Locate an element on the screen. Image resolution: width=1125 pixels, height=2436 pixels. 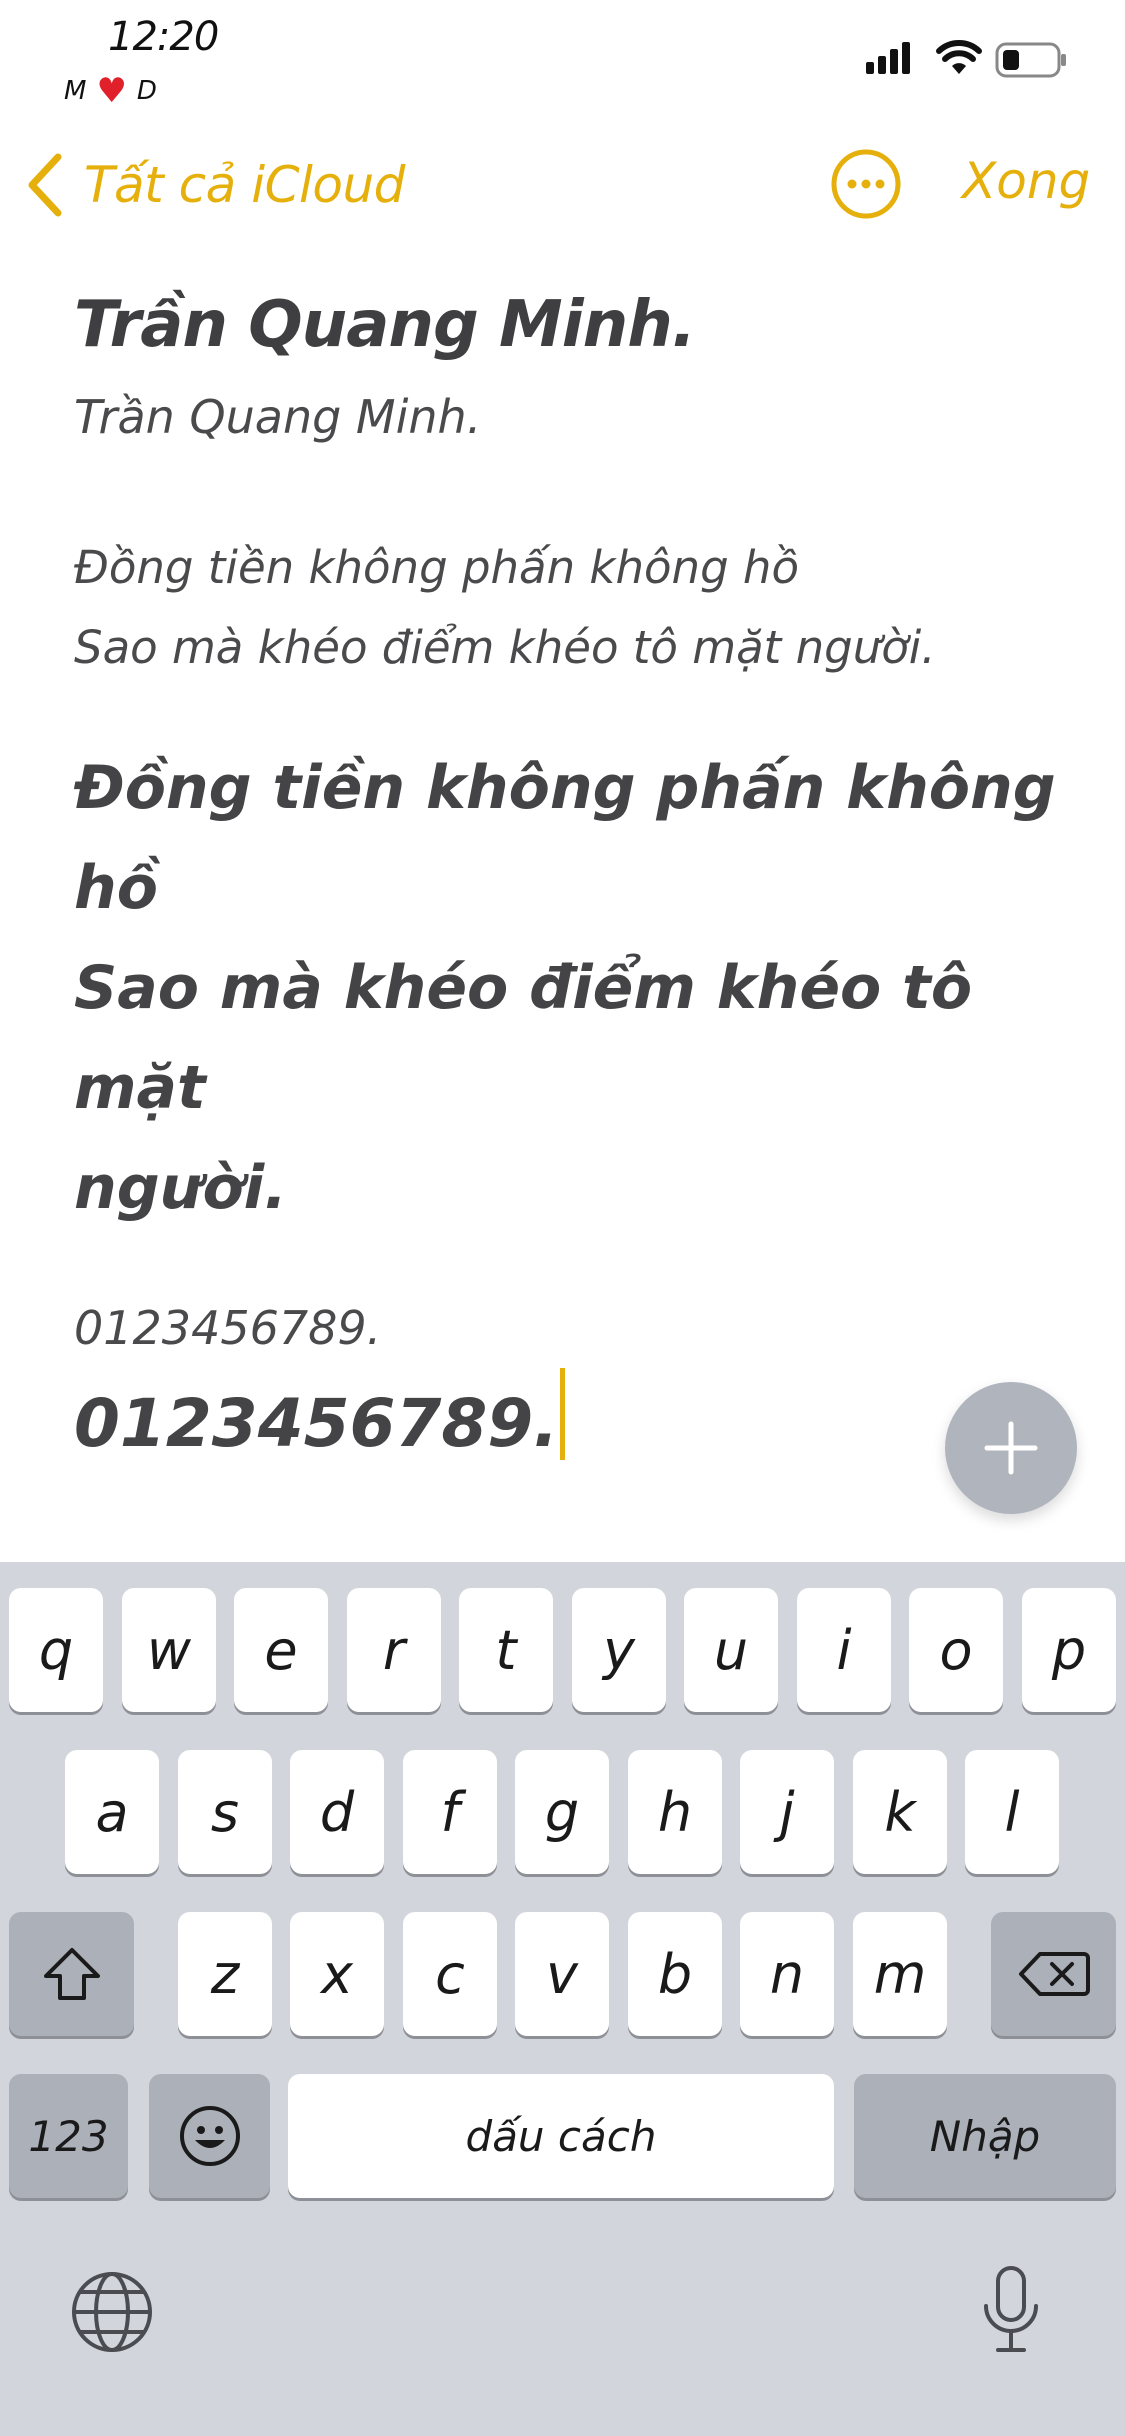
key-i: i is located at coordinates (844, 1650).